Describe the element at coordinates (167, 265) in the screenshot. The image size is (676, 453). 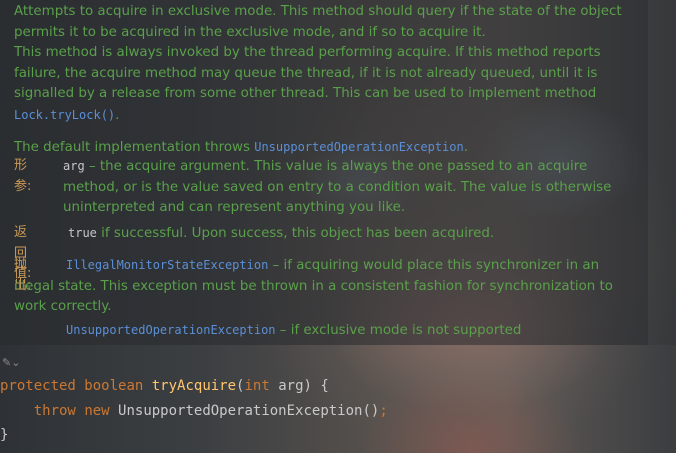
I see `illegal-monitor-state-exception-link: IllegalMonitorStateException` at that location.